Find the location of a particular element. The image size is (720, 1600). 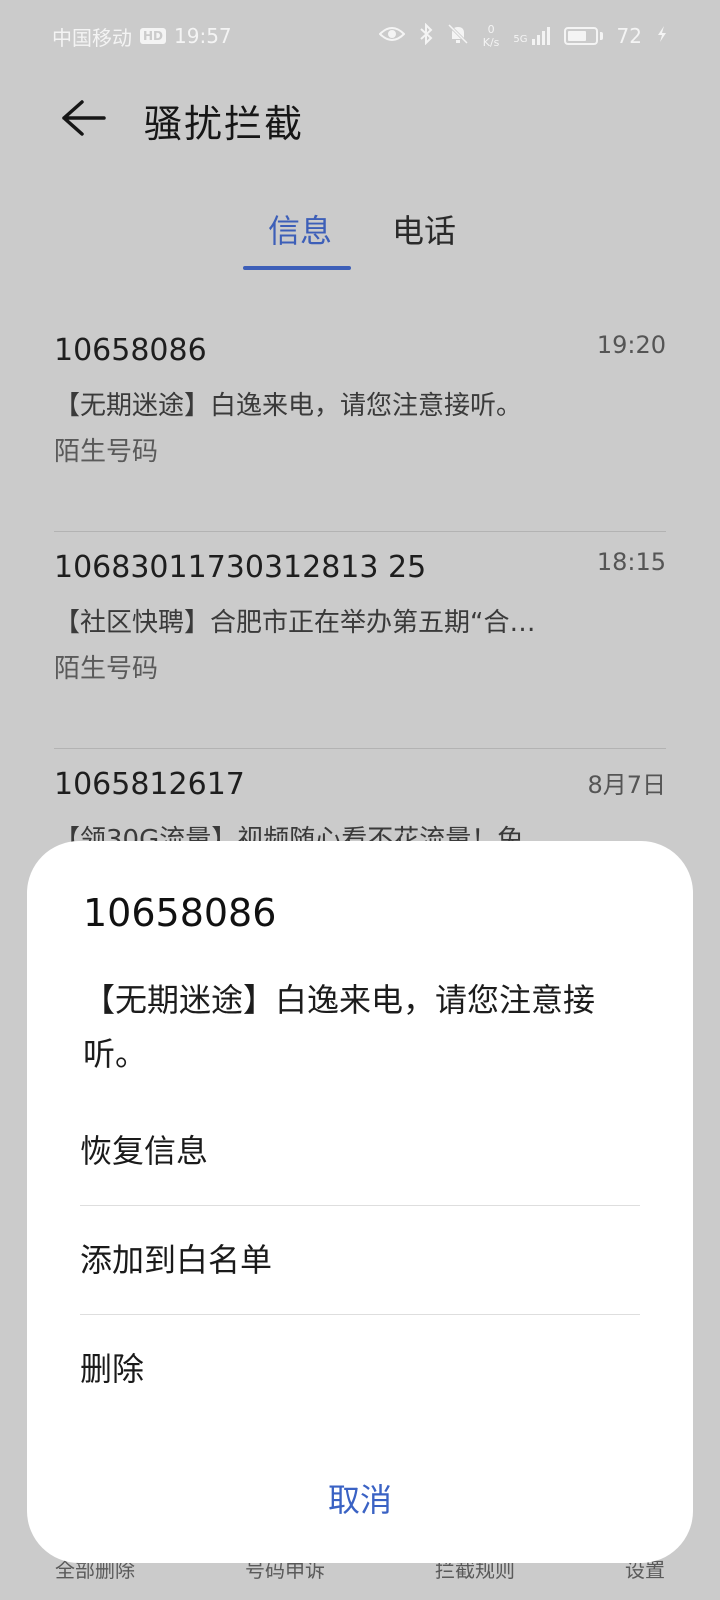

bell-muted-icon is located at coordinates (458, 36).